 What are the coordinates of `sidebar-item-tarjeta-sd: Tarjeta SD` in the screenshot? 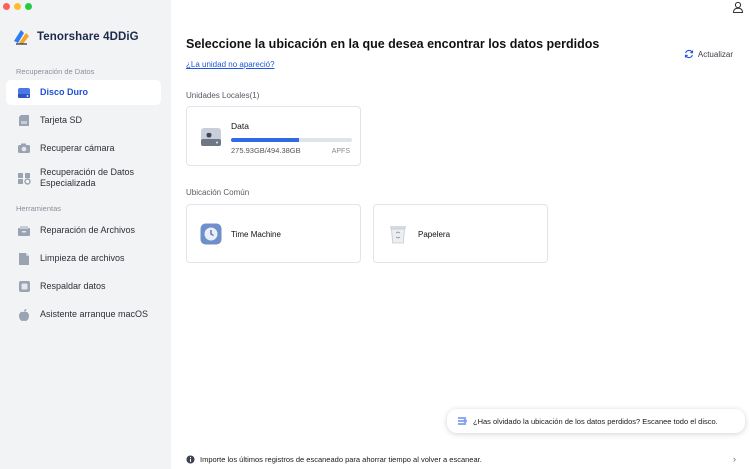 It's located at (83, 120).